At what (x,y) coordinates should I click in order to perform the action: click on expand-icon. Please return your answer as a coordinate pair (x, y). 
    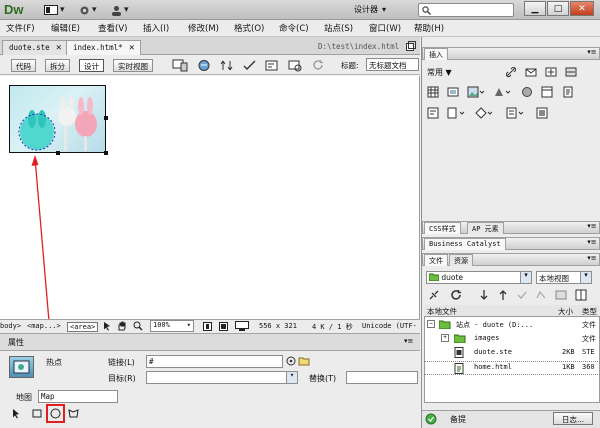
    Looking at the image, I should click on (581, 295).